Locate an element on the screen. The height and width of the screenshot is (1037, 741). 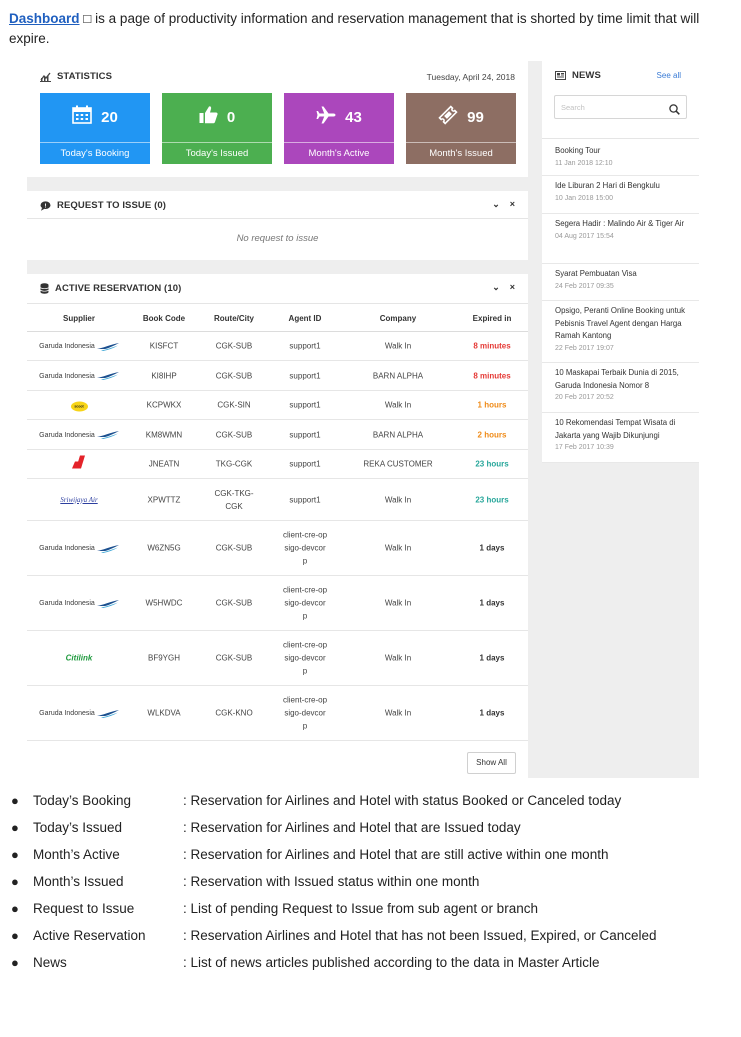
book-code-link: W6ZN5G is located at coordinates (164, 548).